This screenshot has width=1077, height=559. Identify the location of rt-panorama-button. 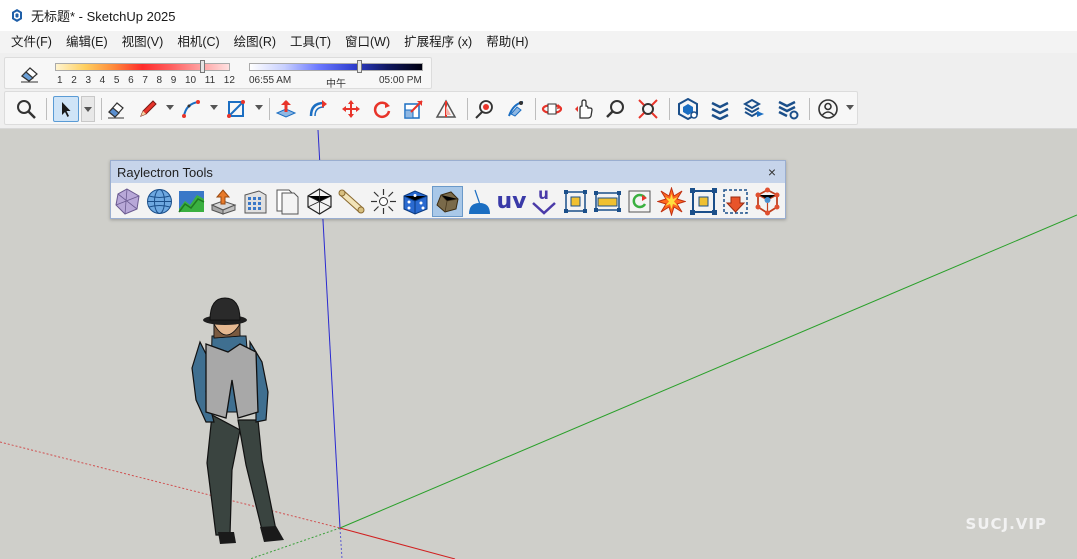
(607, 201).